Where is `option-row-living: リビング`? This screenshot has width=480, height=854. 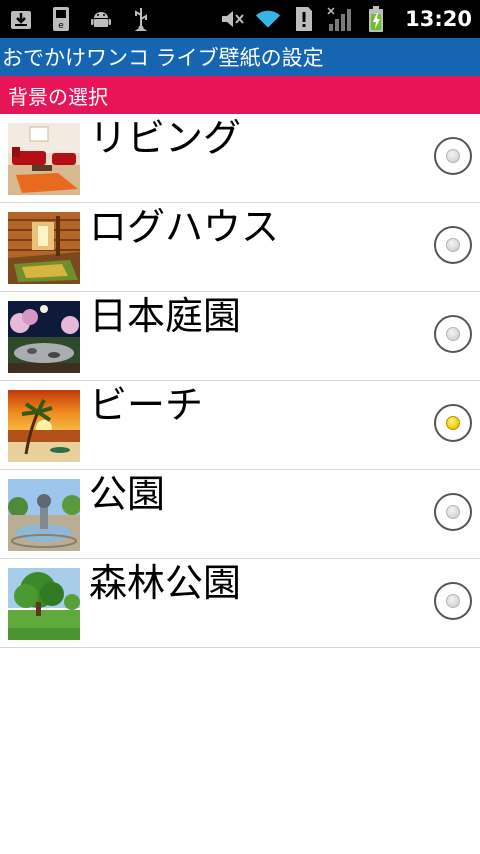 option-row-living: リビング is located at coordinates (240, 158).